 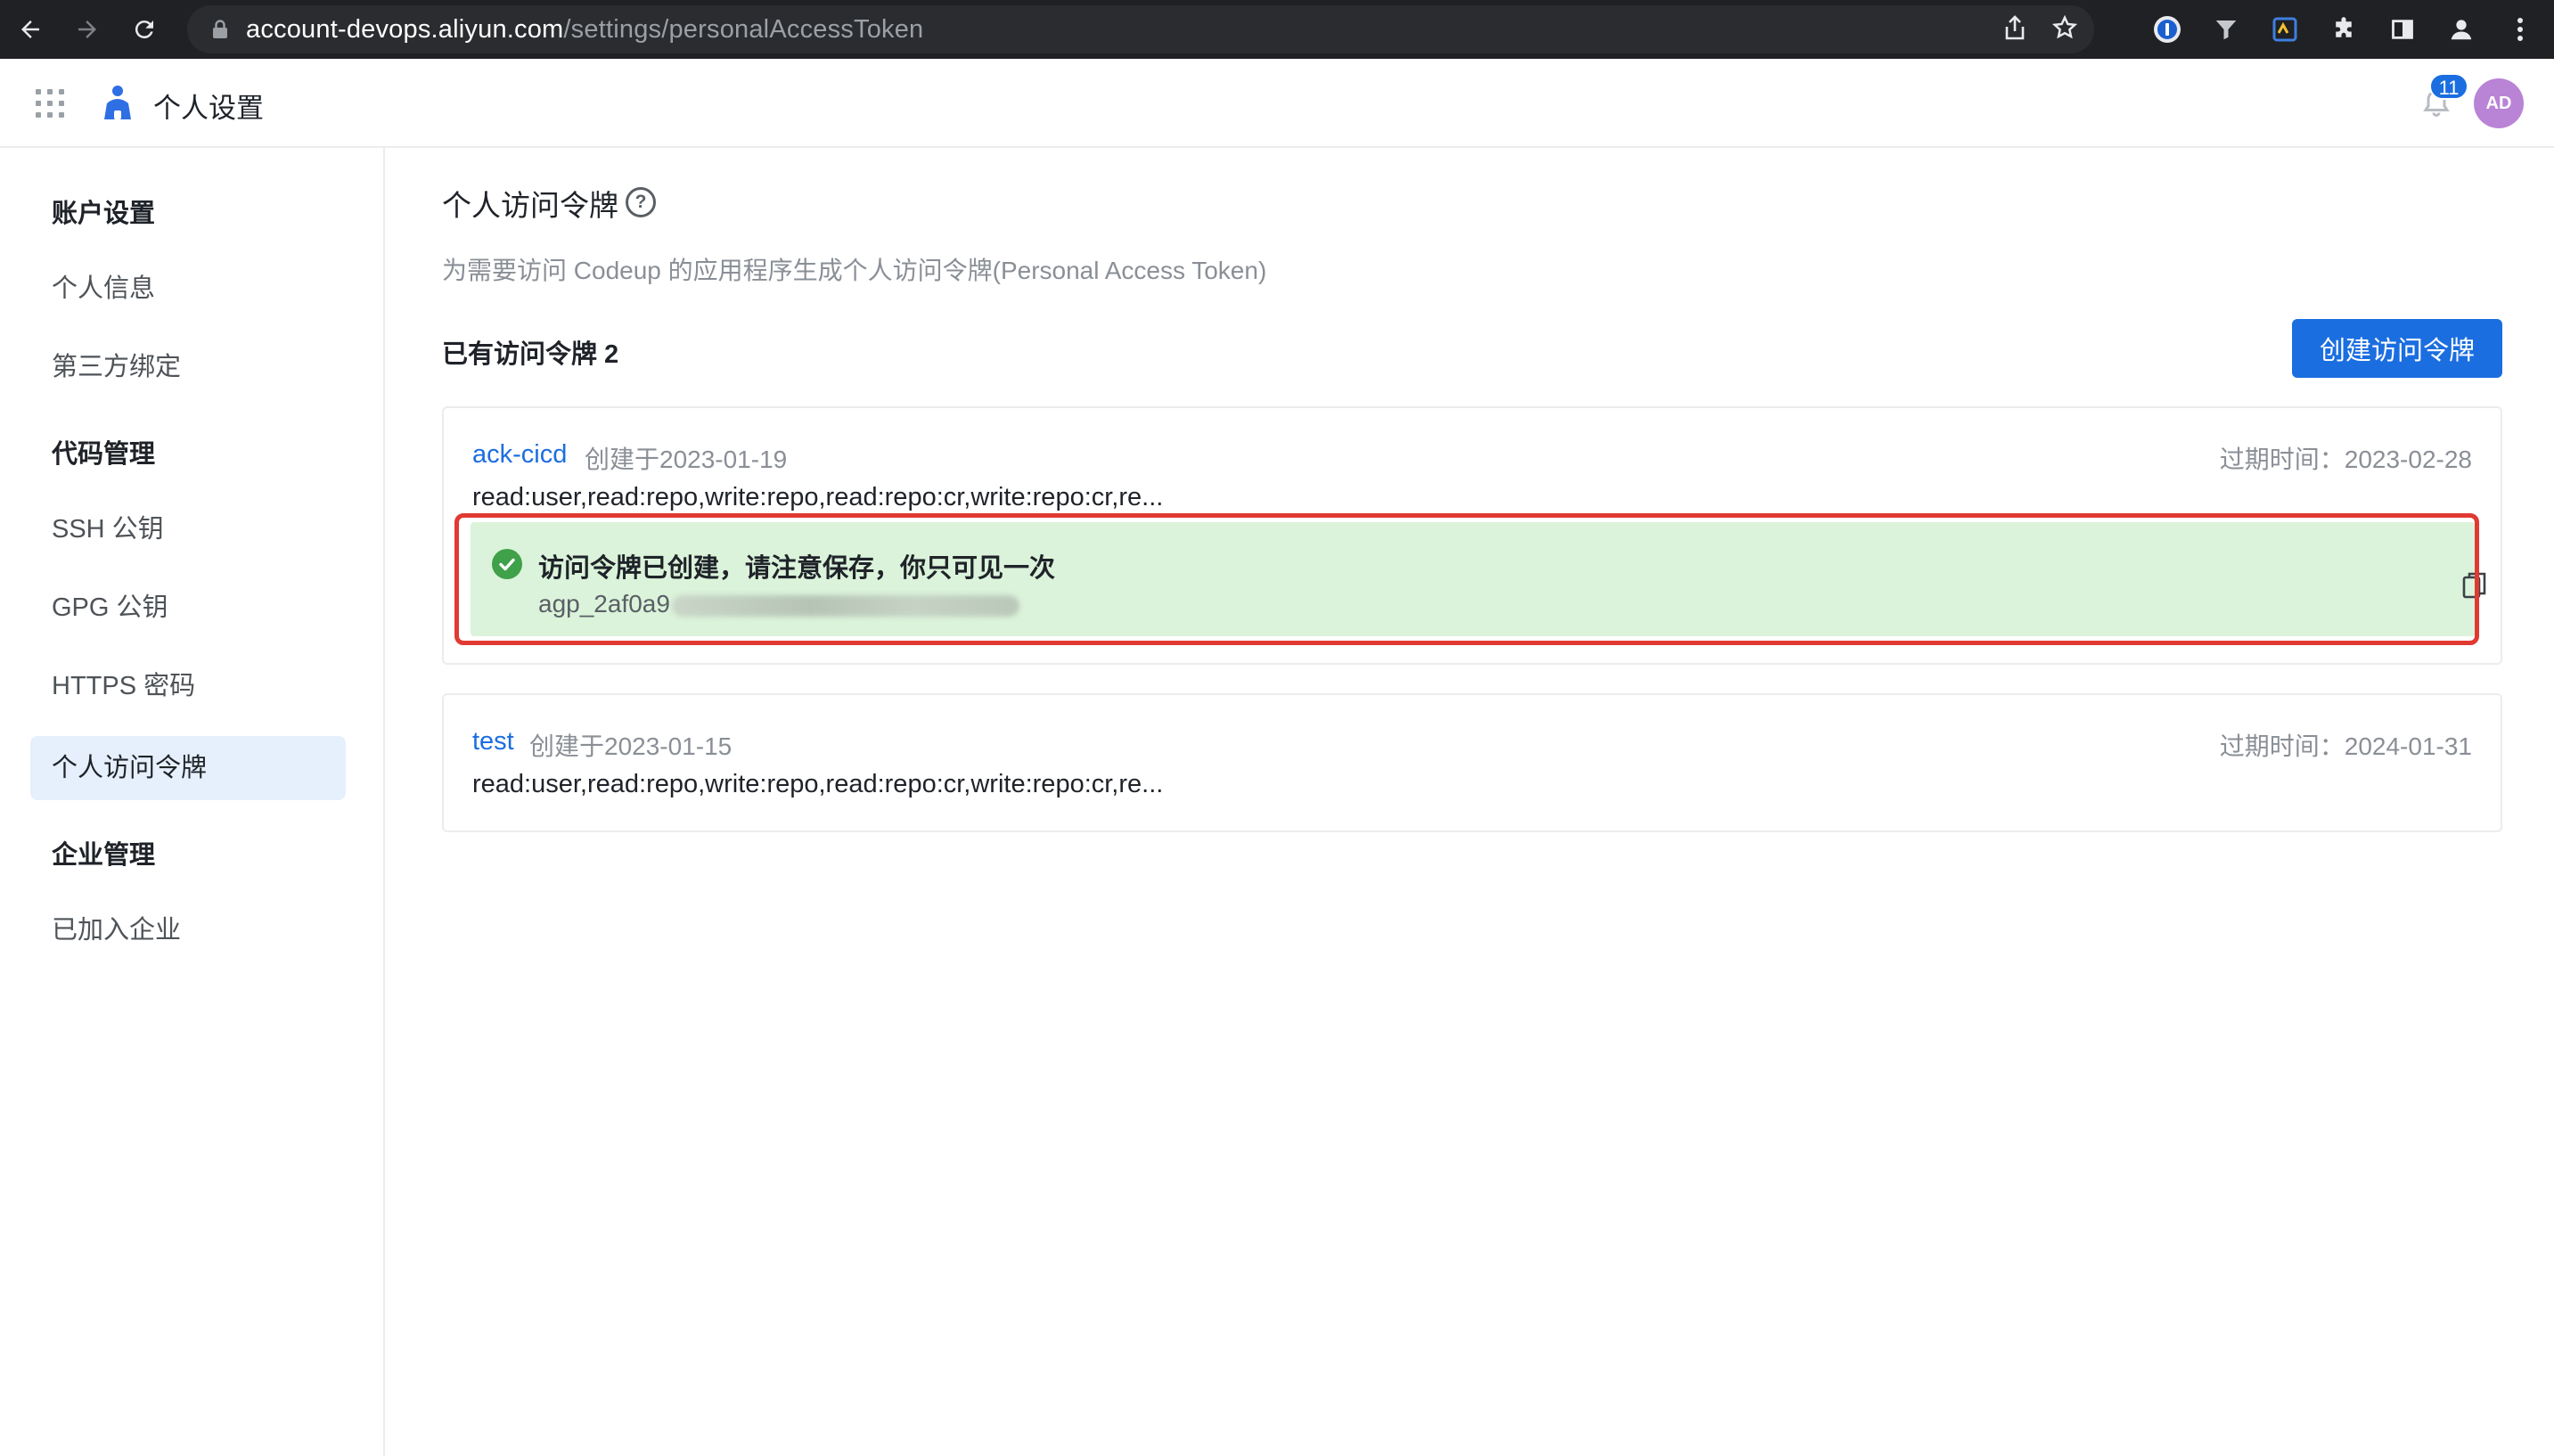 I want to click on lock-icon, so click(x=220, y=29).